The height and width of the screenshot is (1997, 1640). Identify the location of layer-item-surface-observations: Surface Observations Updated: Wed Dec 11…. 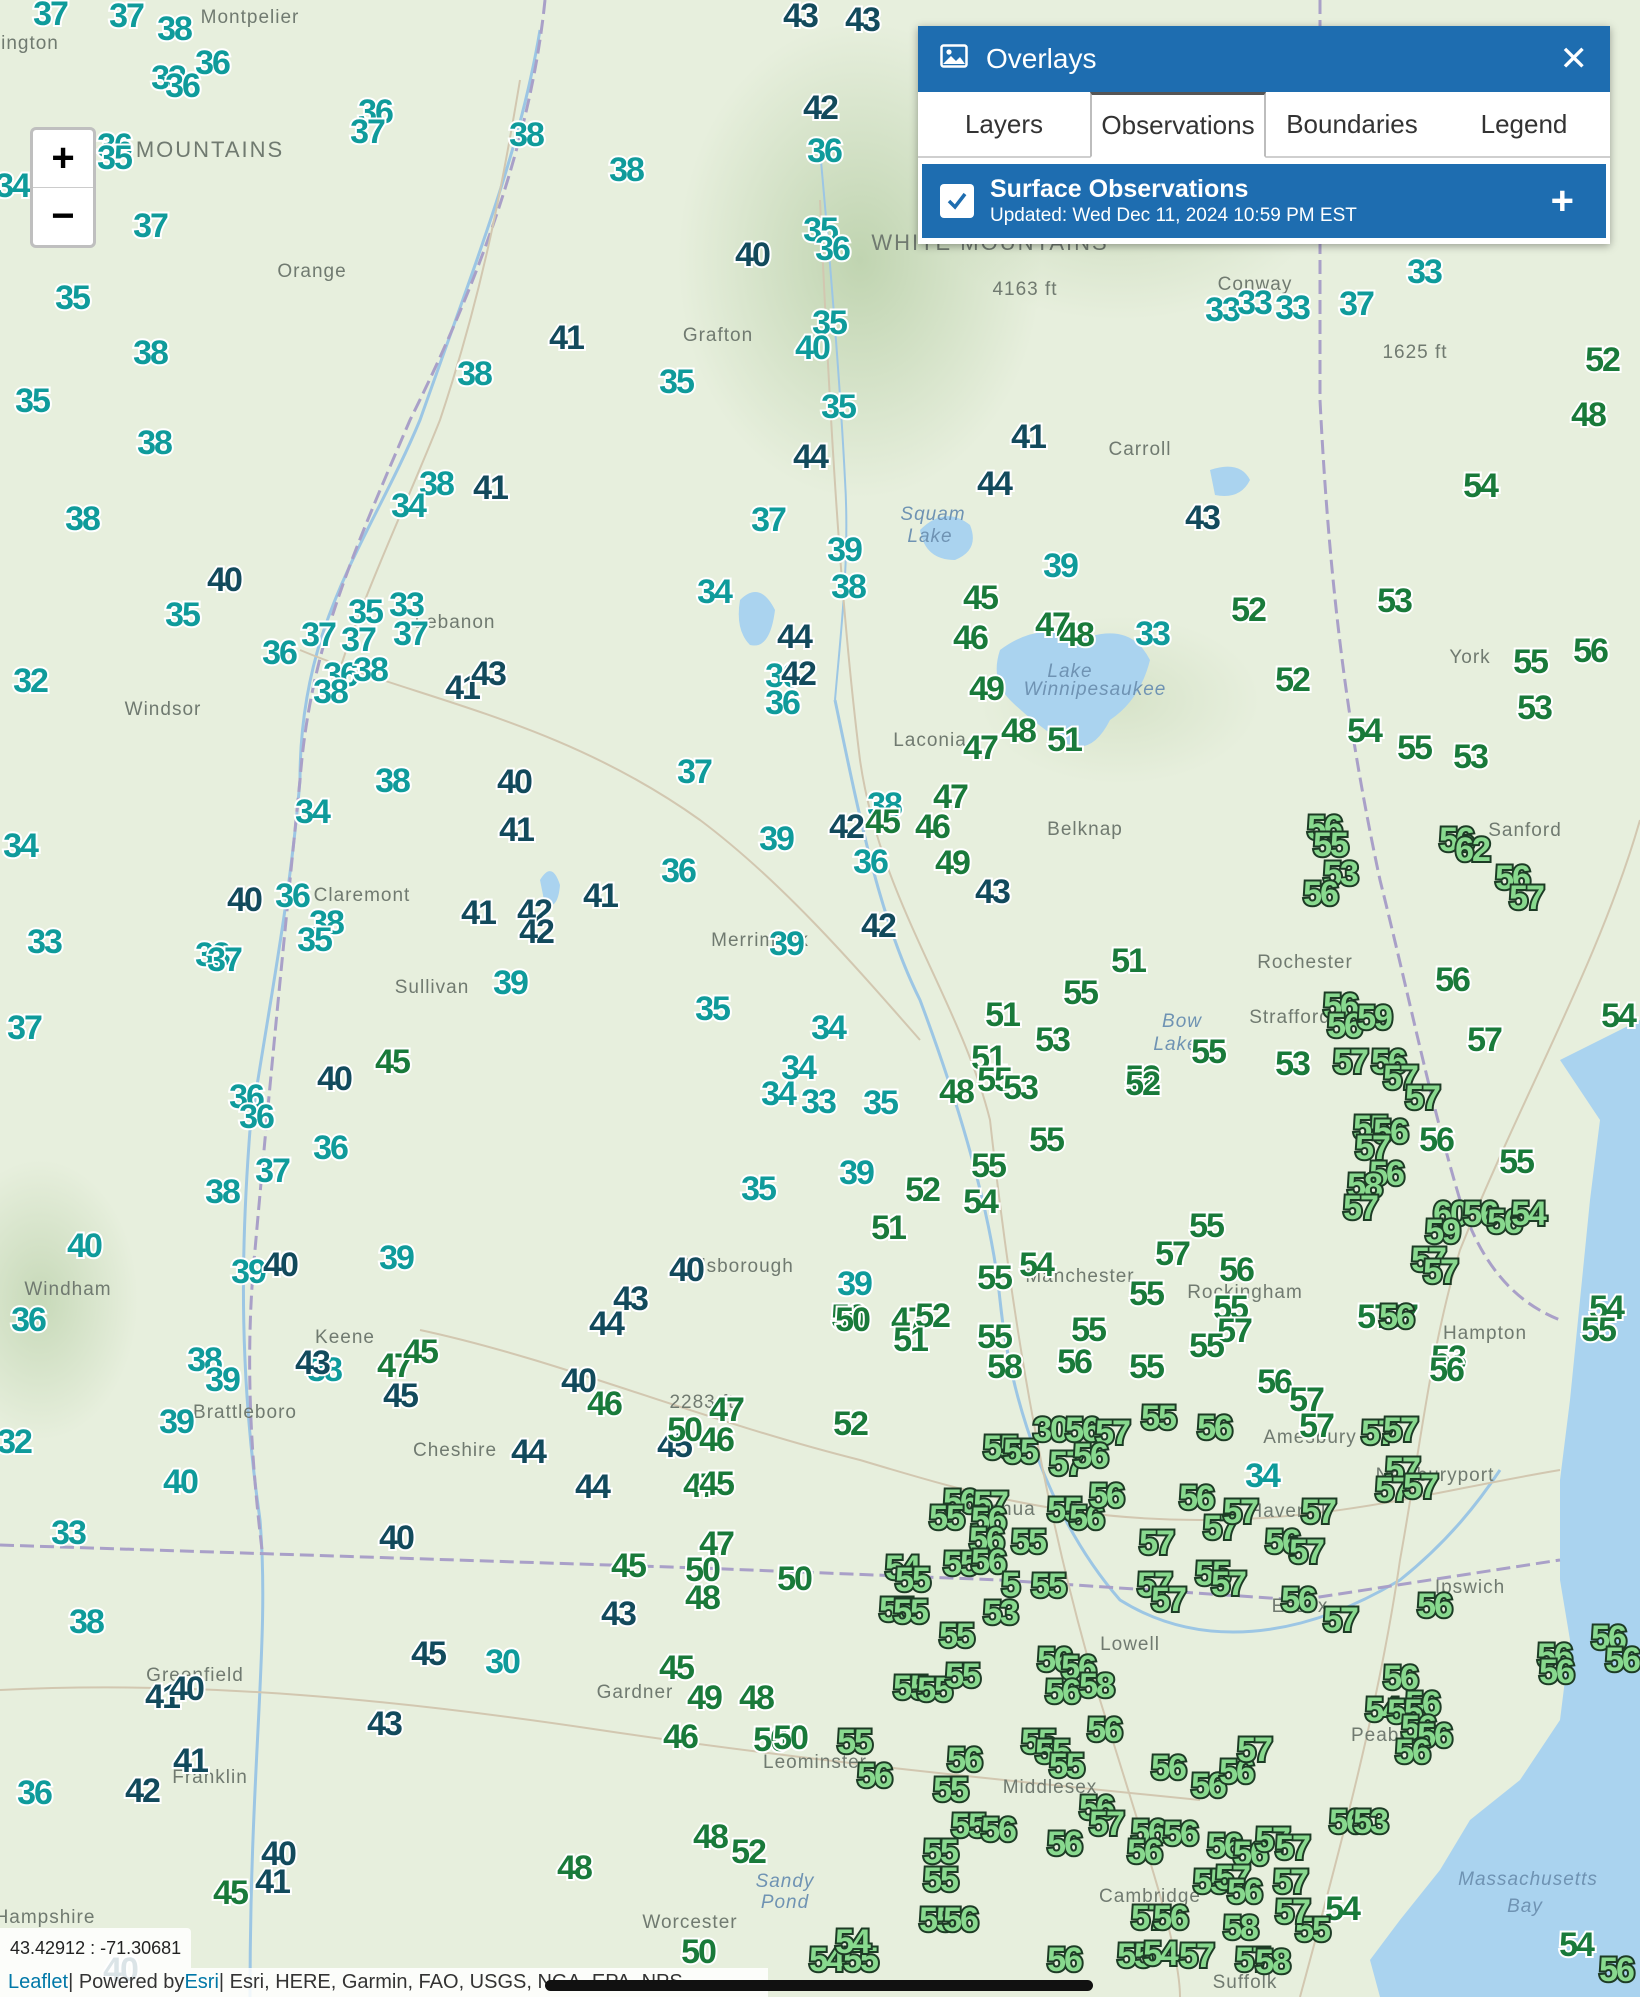
(1264, 201).